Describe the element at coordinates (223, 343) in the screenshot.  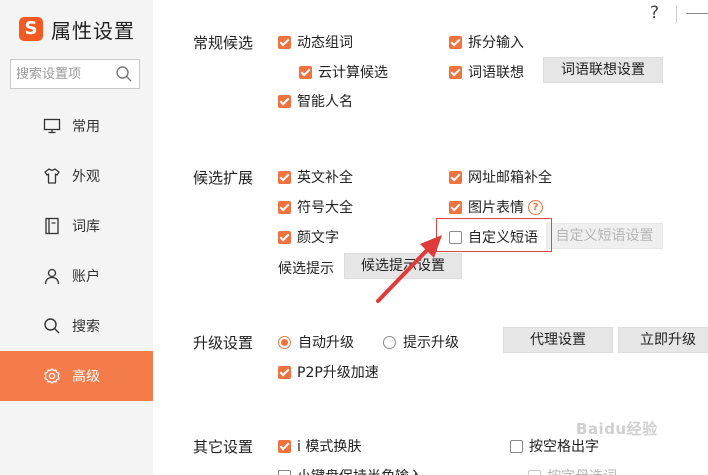
I see `section-label-upgrade: 升级设置` at that location.